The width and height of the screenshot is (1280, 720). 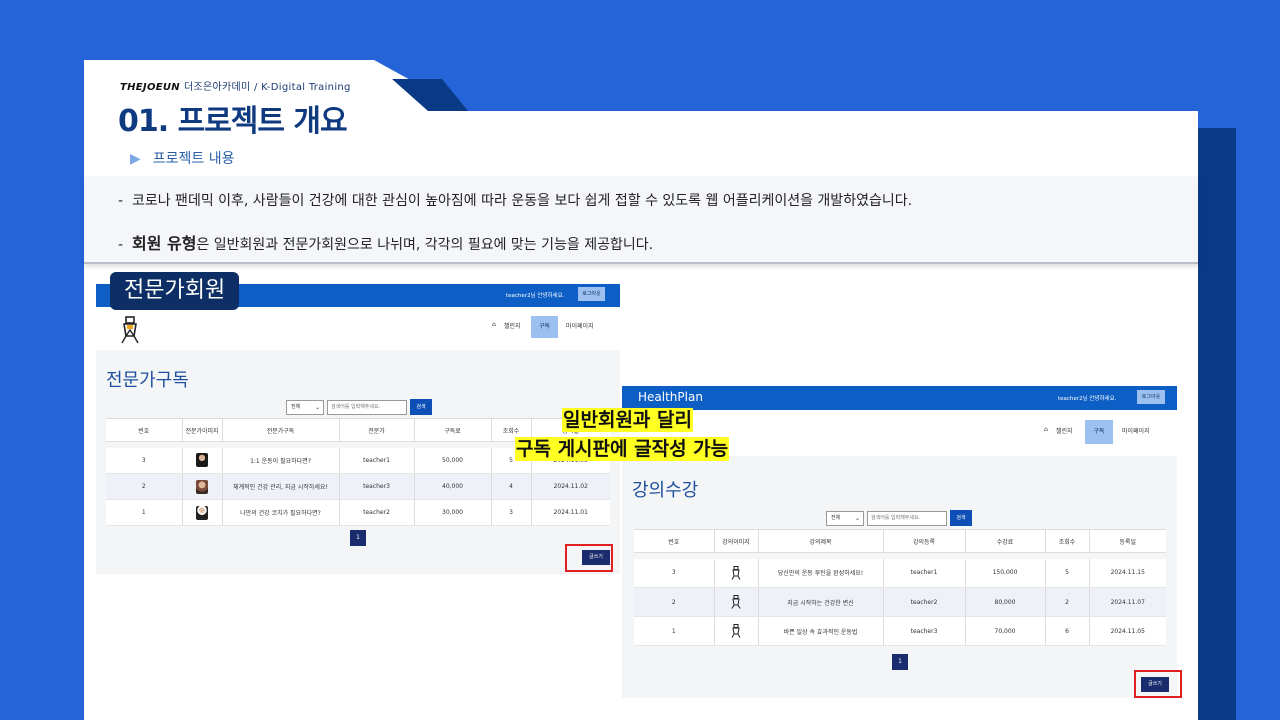 What do you see at coordinates (376, 460) in the screenshot?
I see `cell-expert: teacher1` at bounding box center [376, 460].